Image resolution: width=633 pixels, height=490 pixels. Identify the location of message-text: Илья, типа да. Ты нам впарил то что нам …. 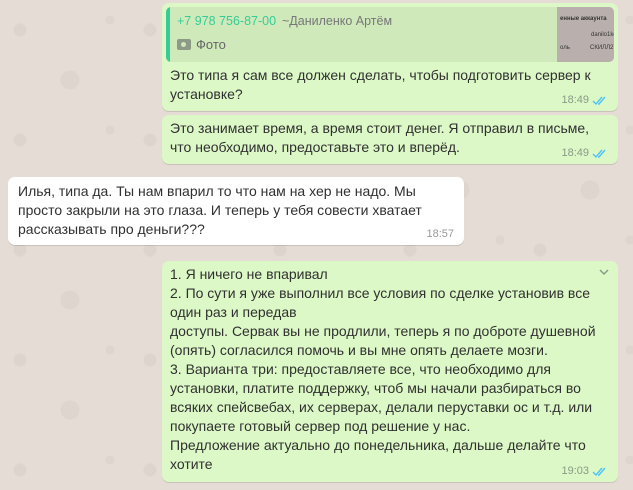
(220, 210).